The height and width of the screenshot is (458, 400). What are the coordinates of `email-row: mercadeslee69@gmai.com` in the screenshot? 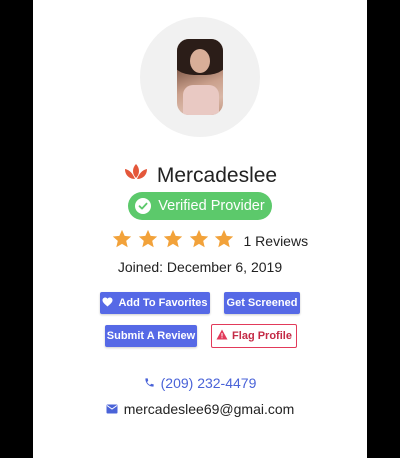 It's located at (200, 409).